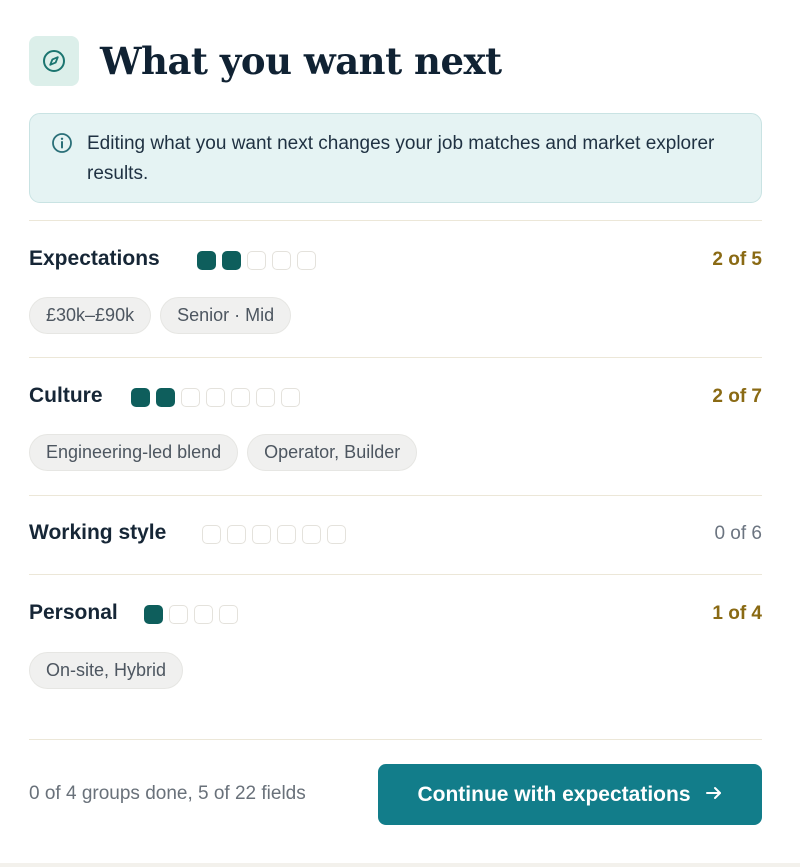  Describe the element at coordinates (226, 315) in the screenshot. I see `chip-seniority: Senior · Mid` at that location.